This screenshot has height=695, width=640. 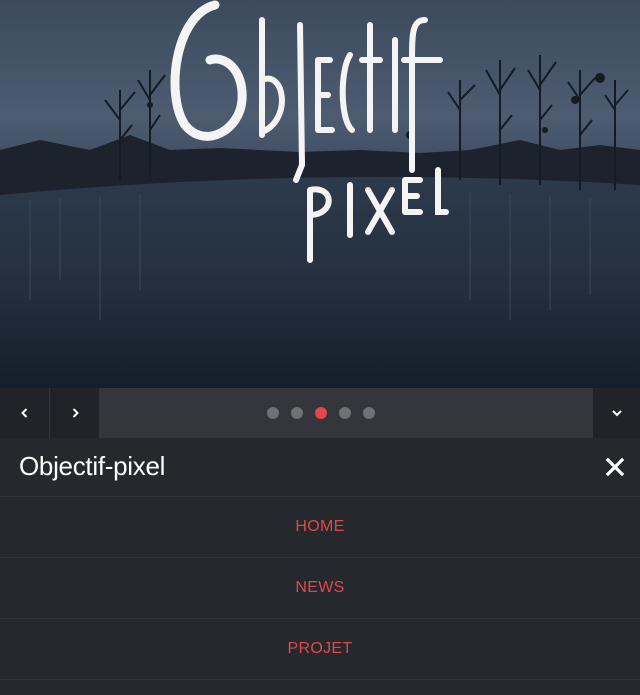 I want to click on menu-item-home: HOME, so click(x=320, y=527).